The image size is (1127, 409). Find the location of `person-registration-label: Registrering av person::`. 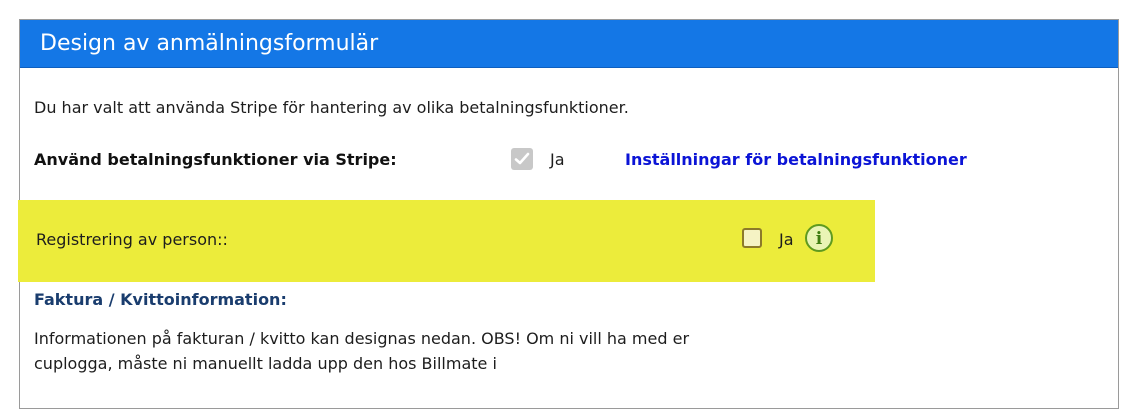

person-registration-label: Registrering av person:: is located at coordinates (132, 239).